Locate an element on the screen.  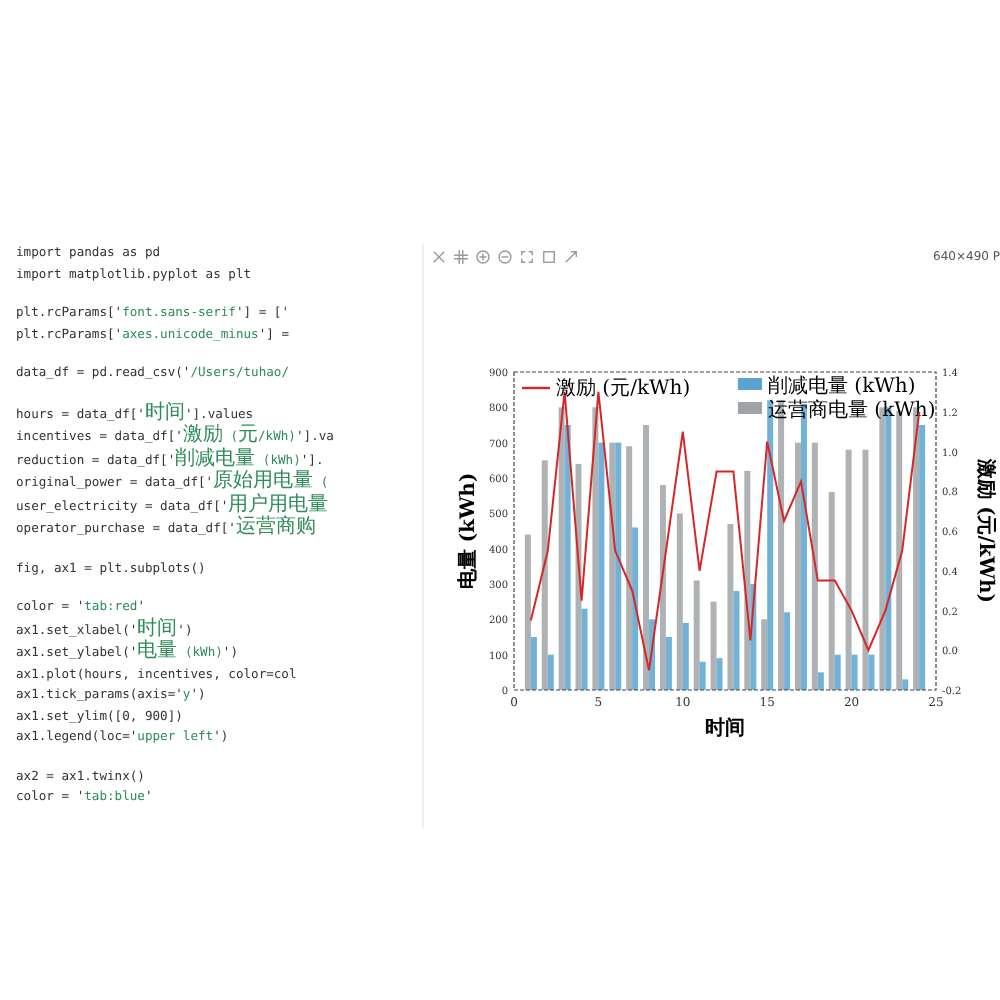
expand-icon is located at coordinates (571, 256).